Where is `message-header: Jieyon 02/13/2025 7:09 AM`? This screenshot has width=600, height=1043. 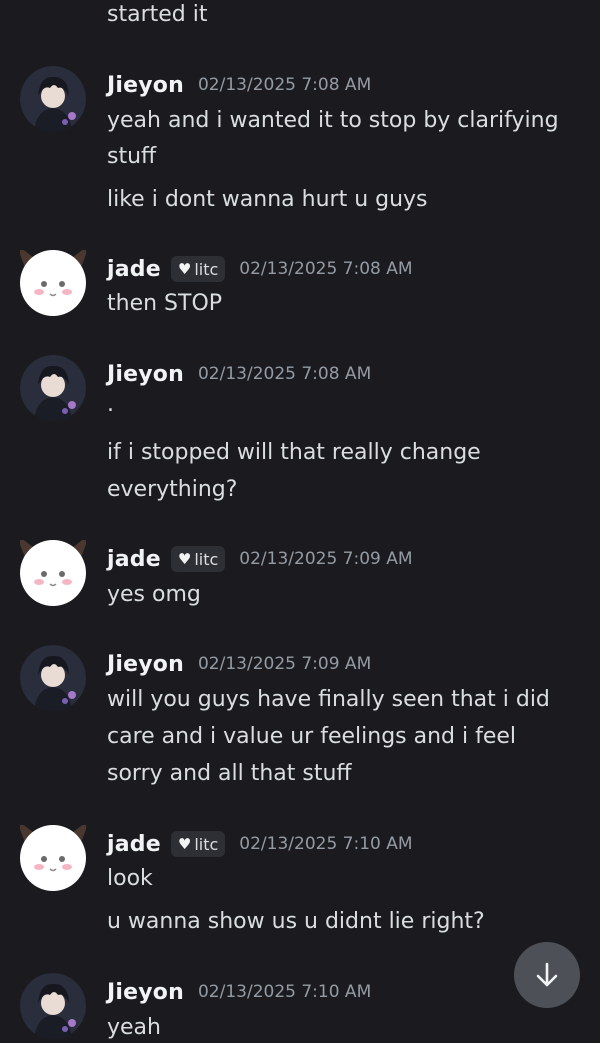 message-header: Jieyon 02/13/2025 7:09 AM is located at coordinates (239, 664).